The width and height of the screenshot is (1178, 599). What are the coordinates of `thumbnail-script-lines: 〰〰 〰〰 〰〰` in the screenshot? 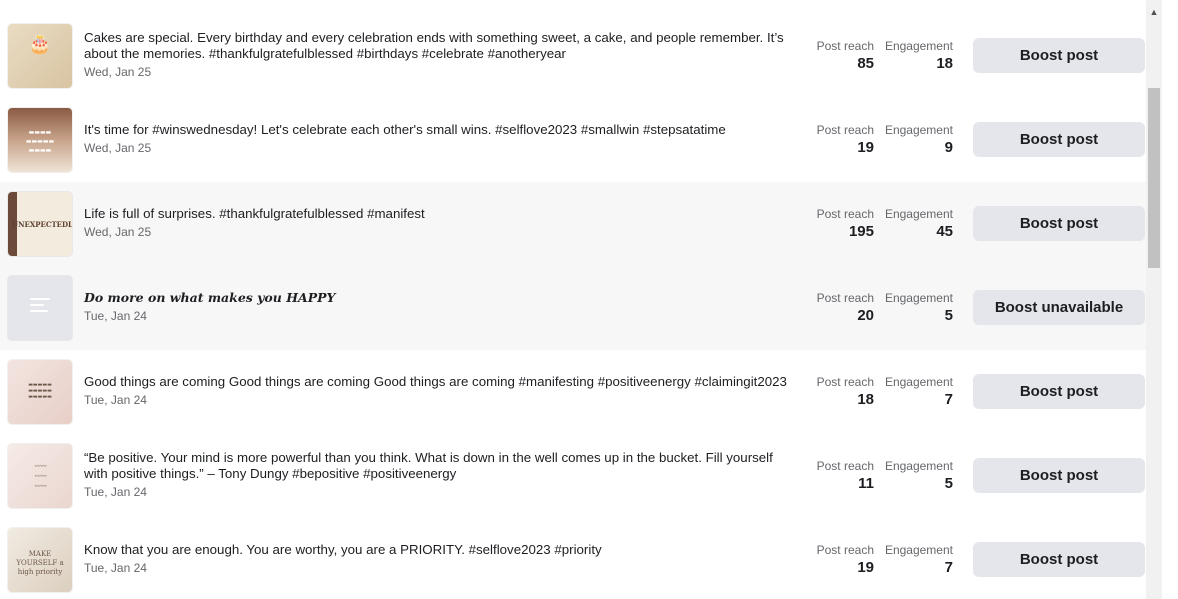 It's located at (39, 476).